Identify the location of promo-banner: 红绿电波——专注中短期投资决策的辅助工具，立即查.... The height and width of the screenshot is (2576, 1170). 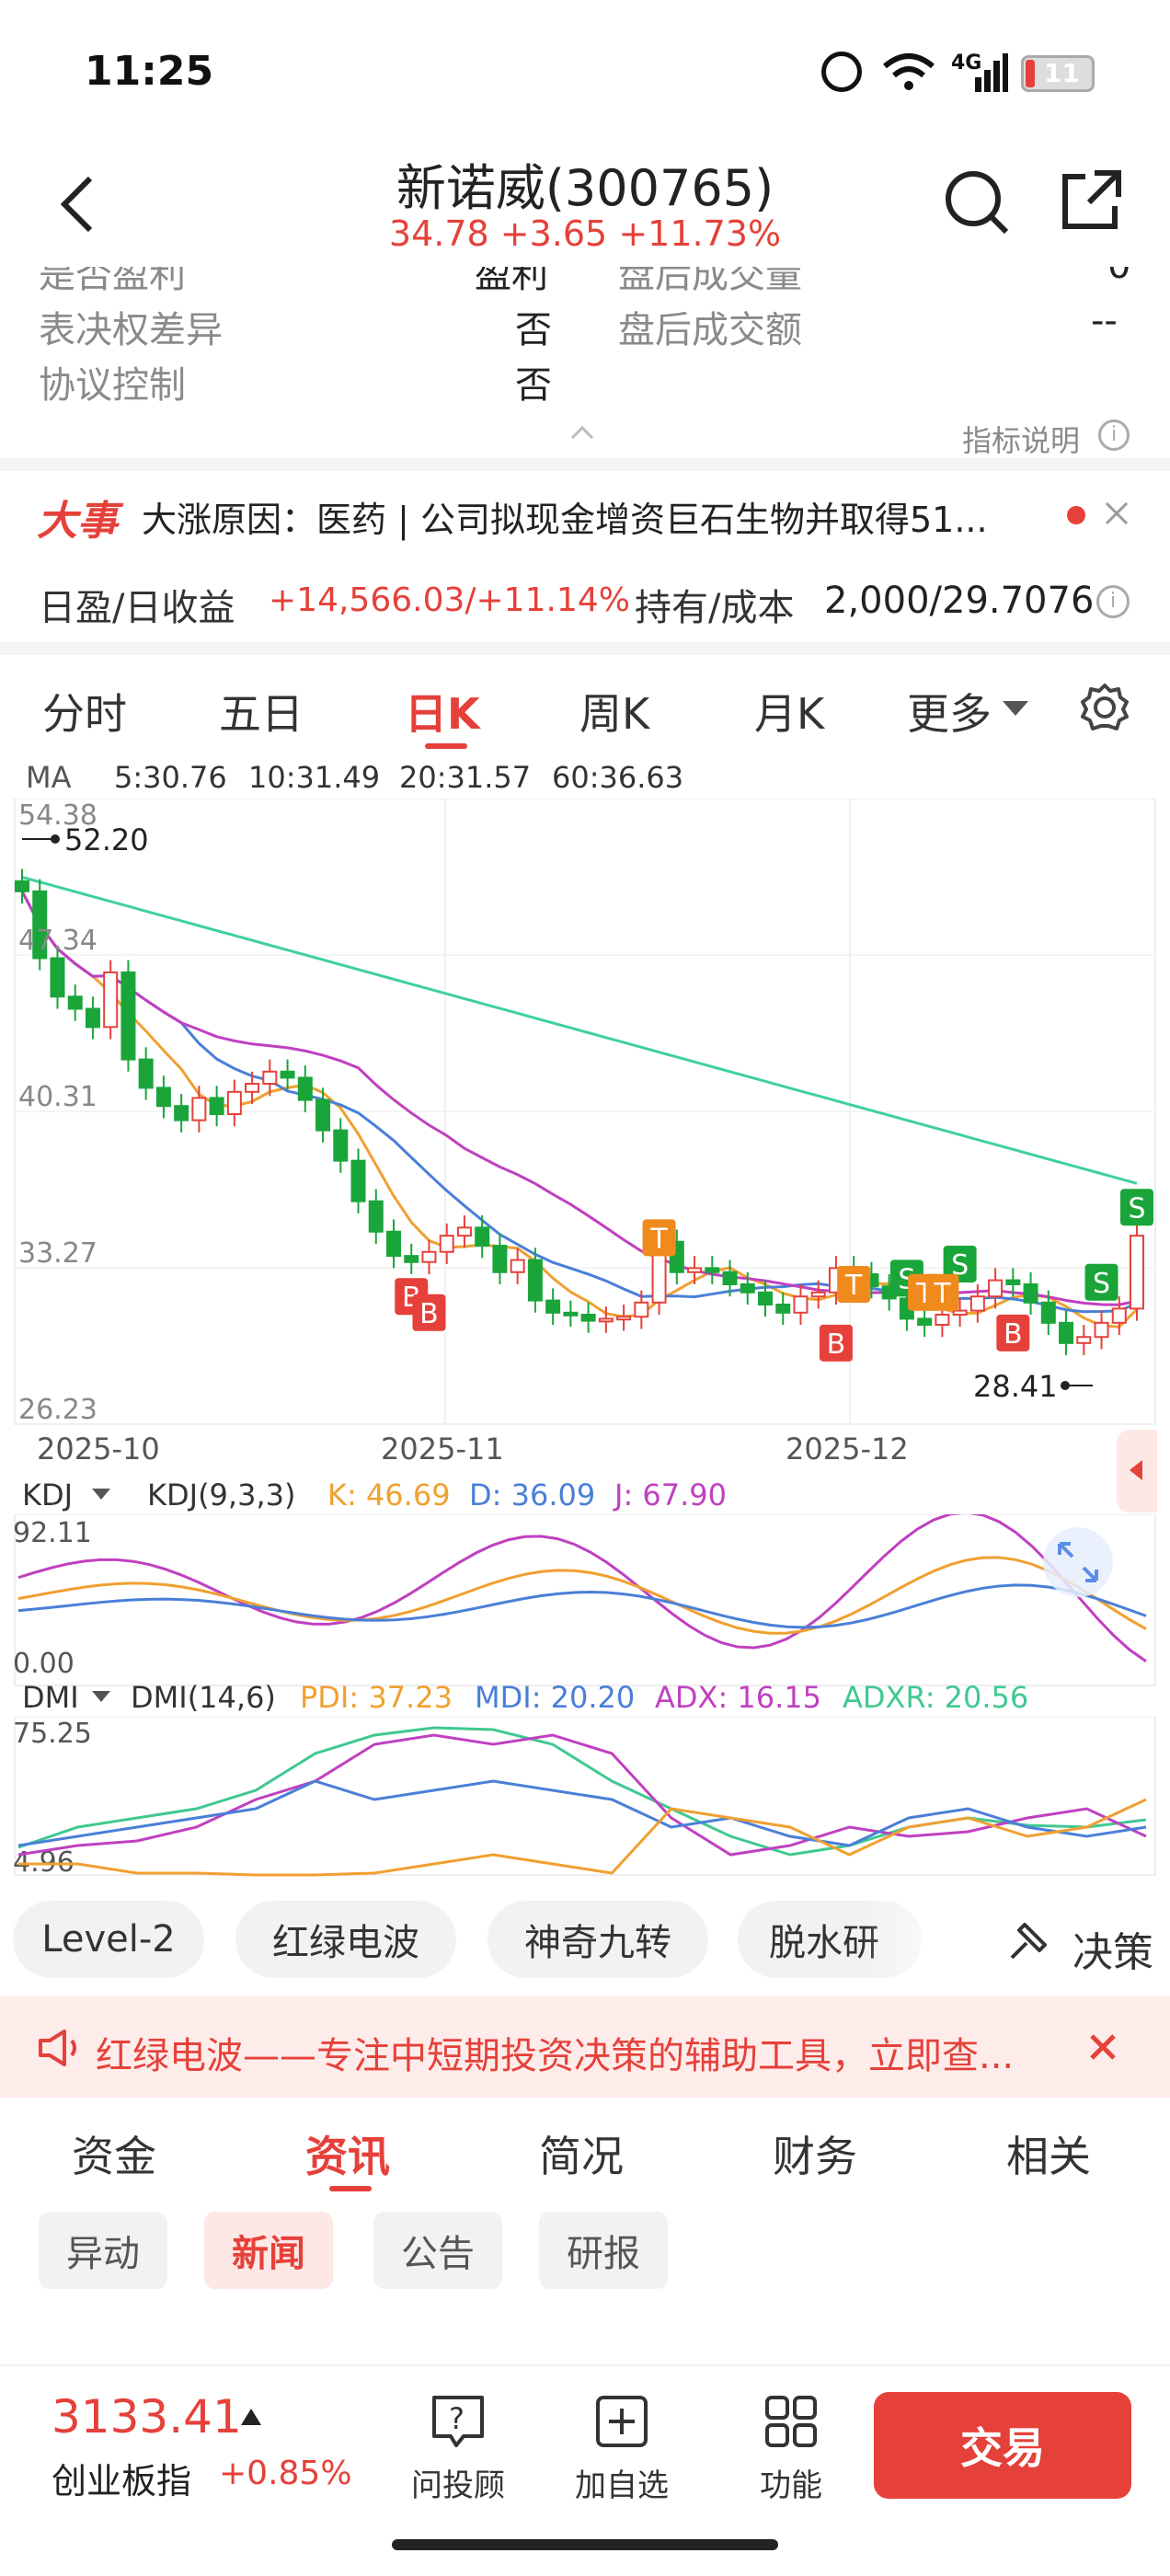
(585, 2047).